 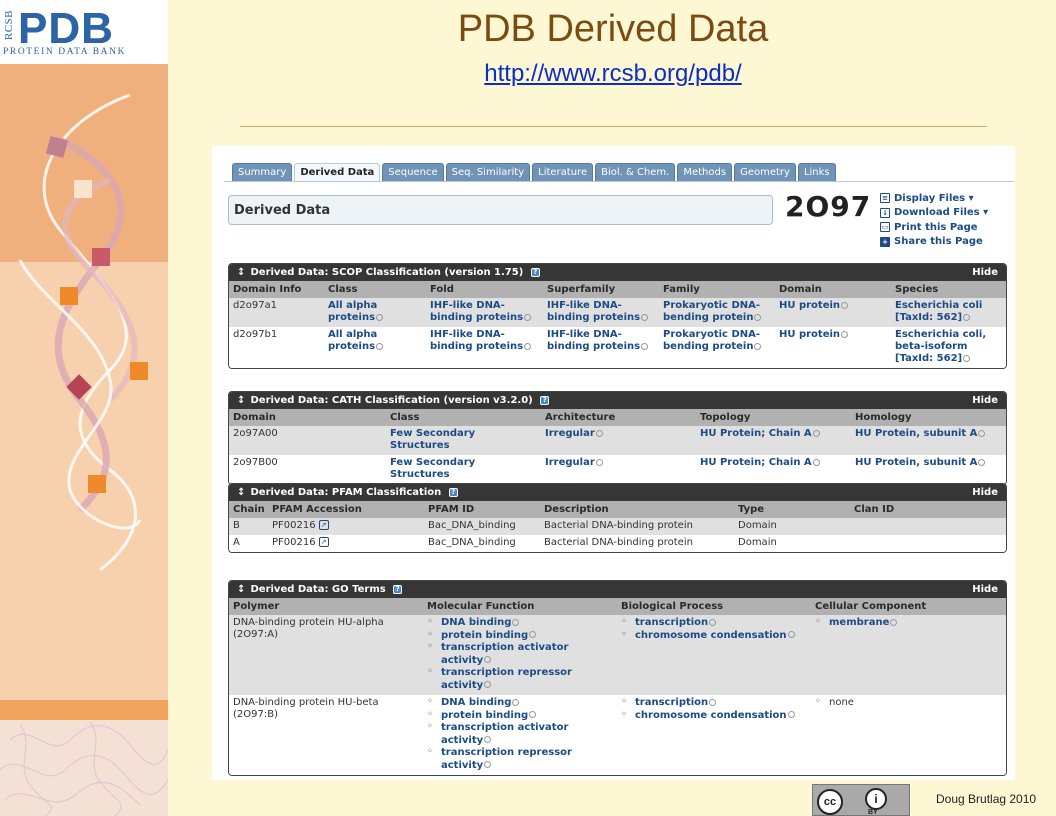 I want to click on go-term-link: membrane, so click(x=859, y=622).